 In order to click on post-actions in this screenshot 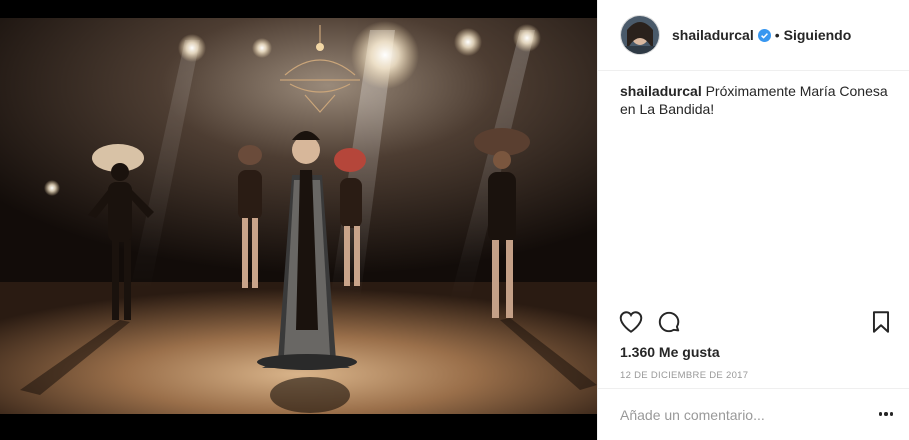, I will do `click(753, 324)`.